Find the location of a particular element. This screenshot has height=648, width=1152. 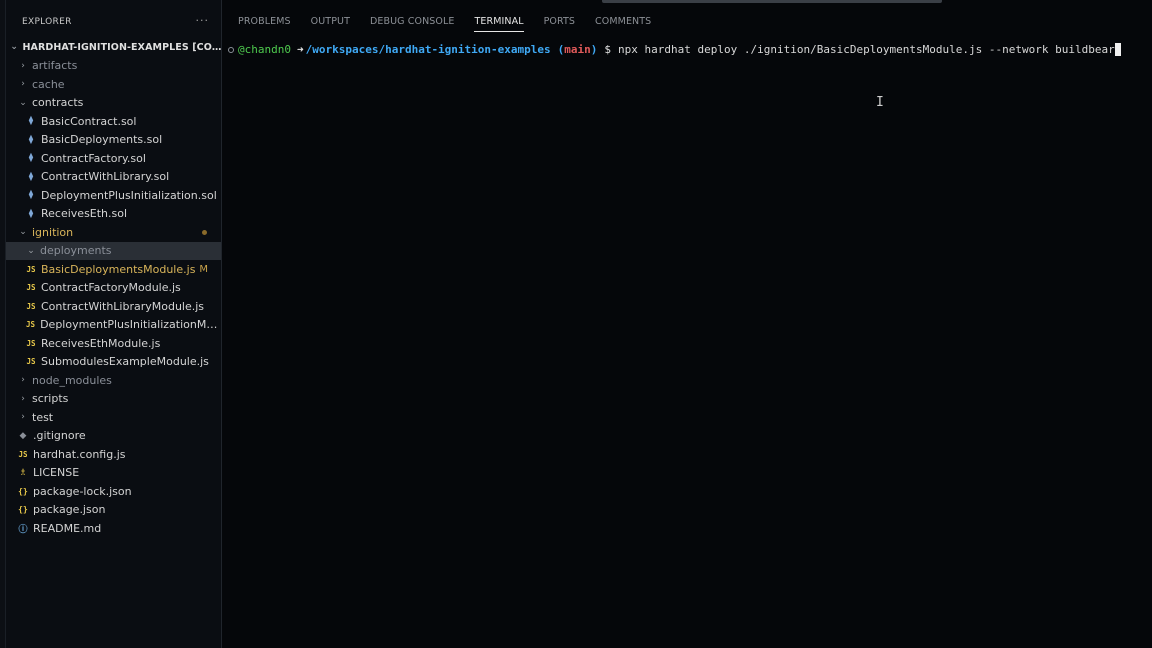

tree-item-label: DeploymentPlusInitialization.sol is located at coordinates (129, 195).